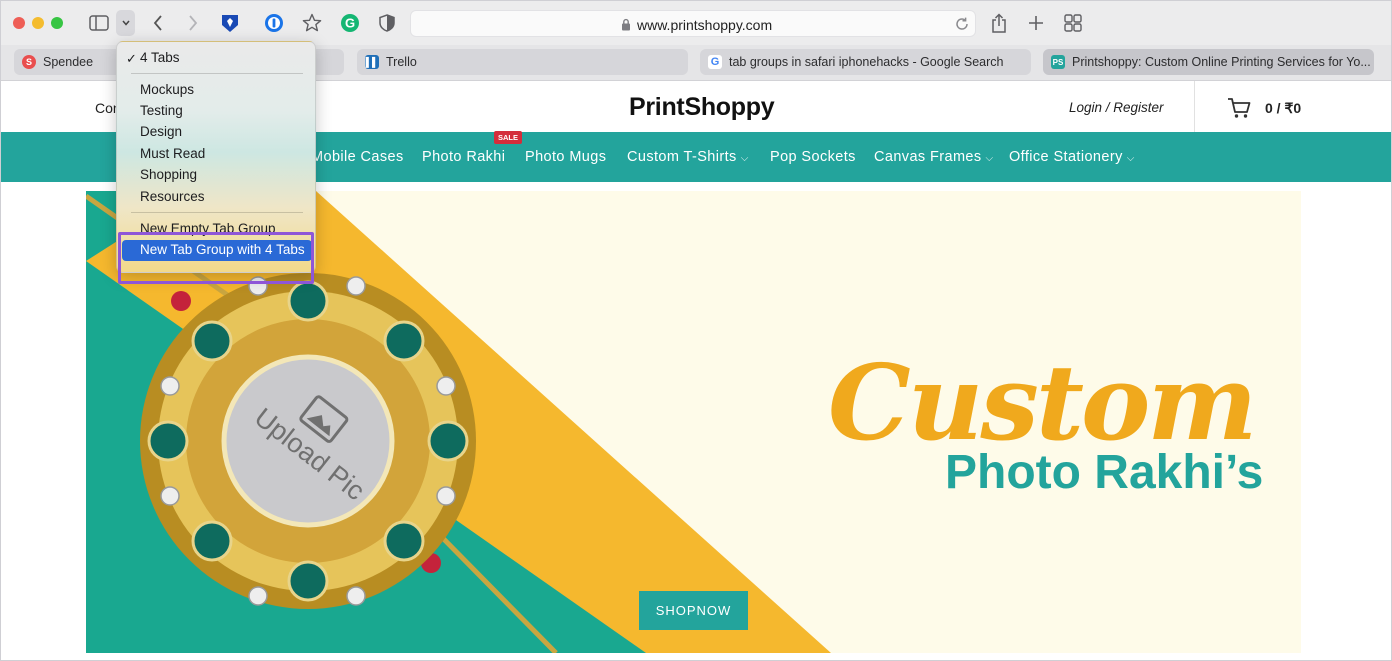 Image resolution: width=1392 pixels, height=661 pixels. Describe the element at coordinates (158, 23) in the screenshot. I see `back-icon` at that location.